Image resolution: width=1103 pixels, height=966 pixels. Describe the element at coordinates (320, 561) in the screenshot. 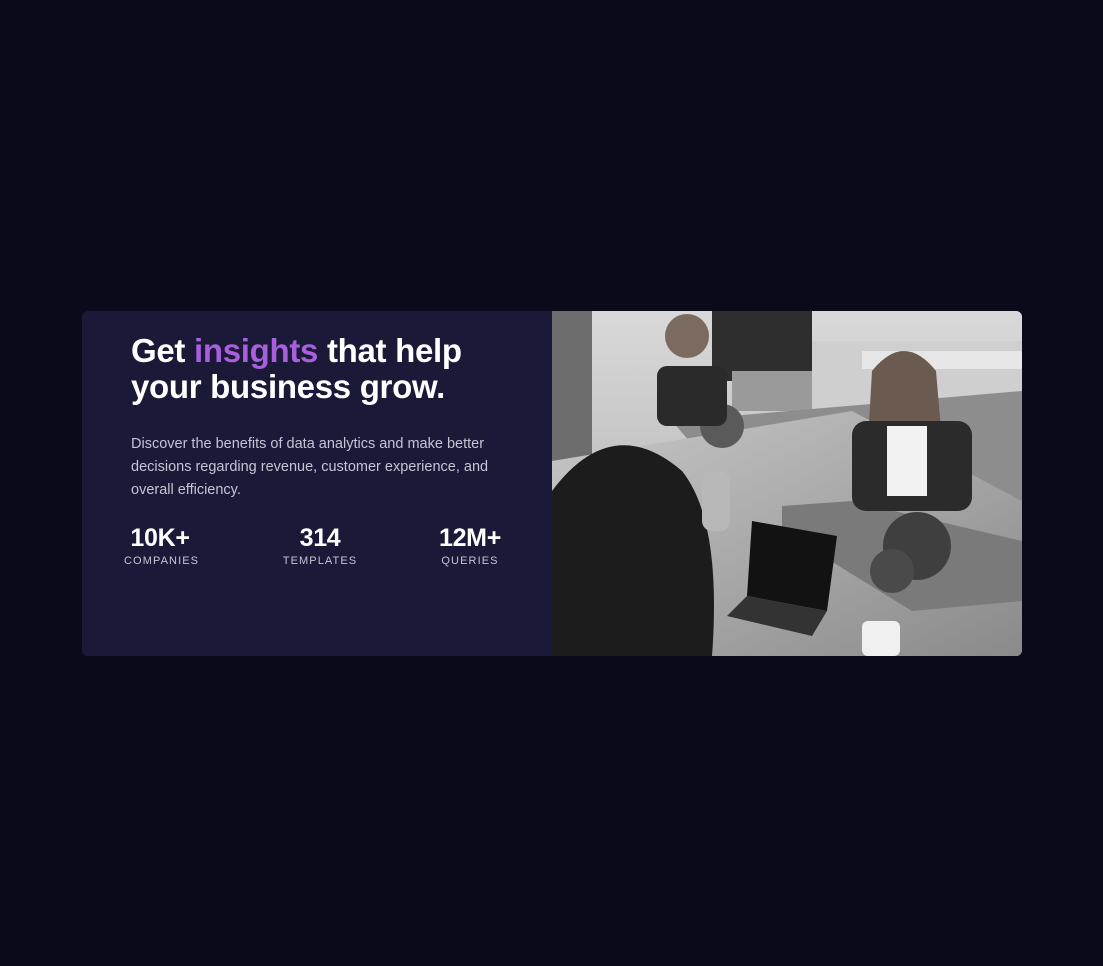

I see `stat-label: TEMPLATES` at that location.